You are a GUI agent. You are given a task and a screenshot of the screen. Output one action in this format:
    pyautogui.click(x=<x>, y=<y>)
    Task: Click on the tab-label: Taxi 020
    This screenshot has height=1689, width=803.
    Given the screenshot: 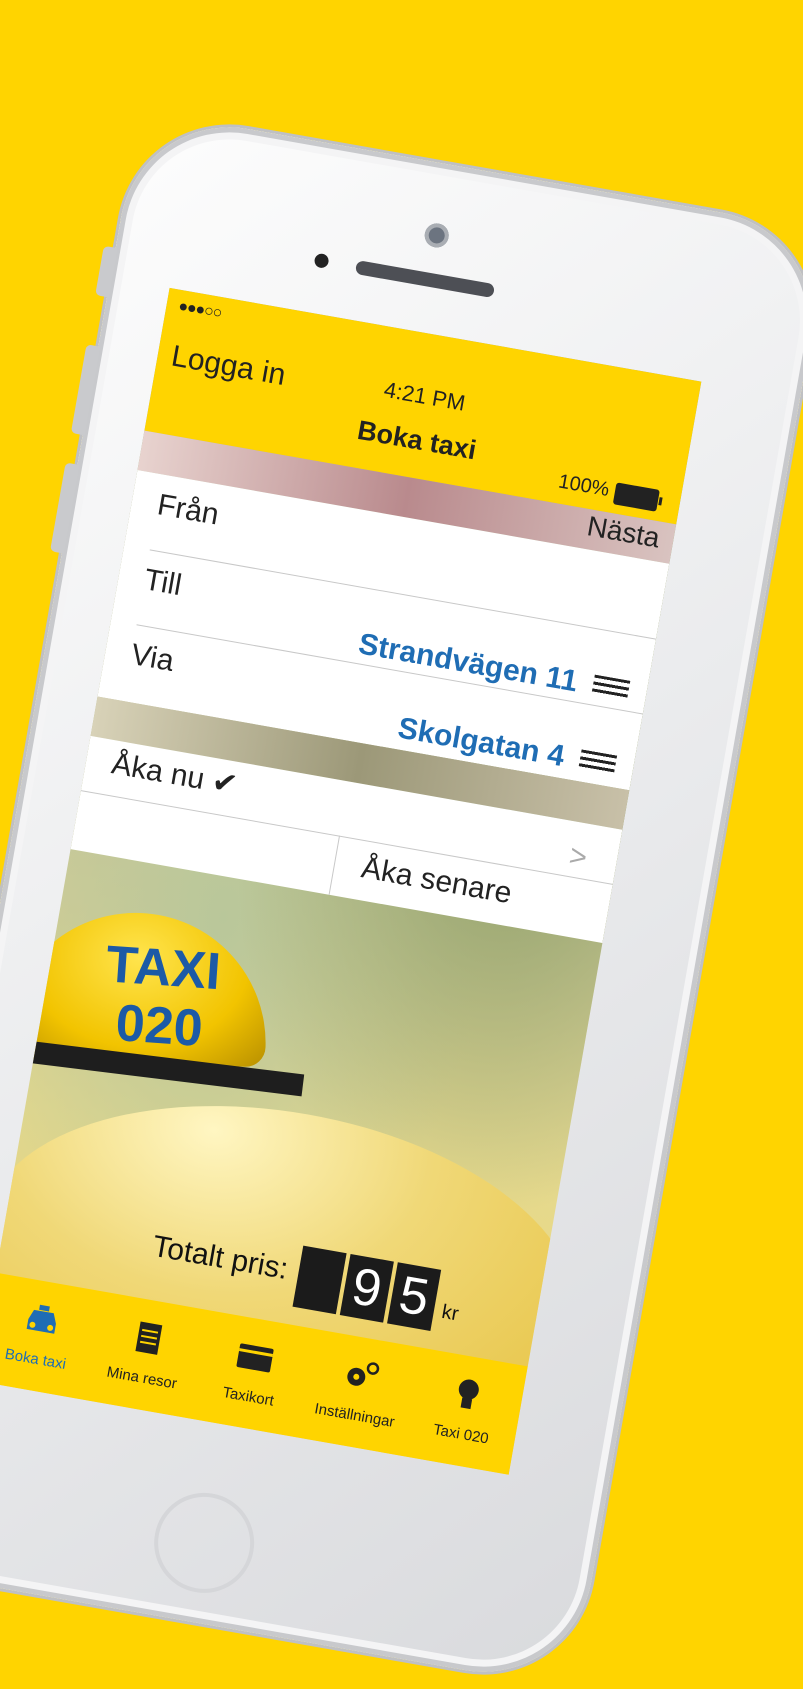 What is the action you would take?
    pyautogui.click(x=460, y=1434)
    